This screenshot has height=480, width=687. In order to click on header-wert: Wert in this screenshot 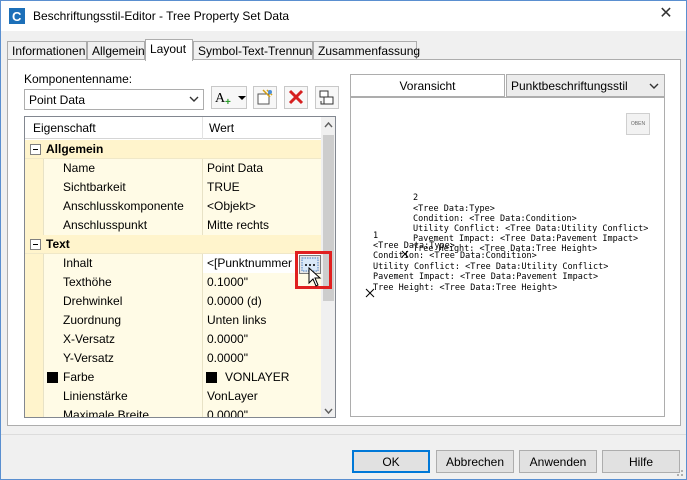, I will do `click(221, 128)`.